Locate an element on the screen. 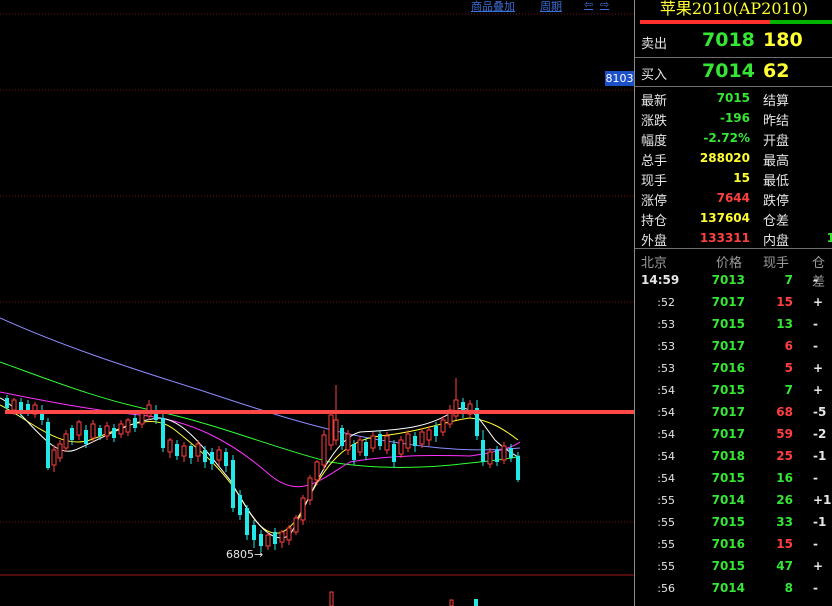 This screenshot has width=832, height=606. stat-value: 137604 is located at coordinates (724, 218).